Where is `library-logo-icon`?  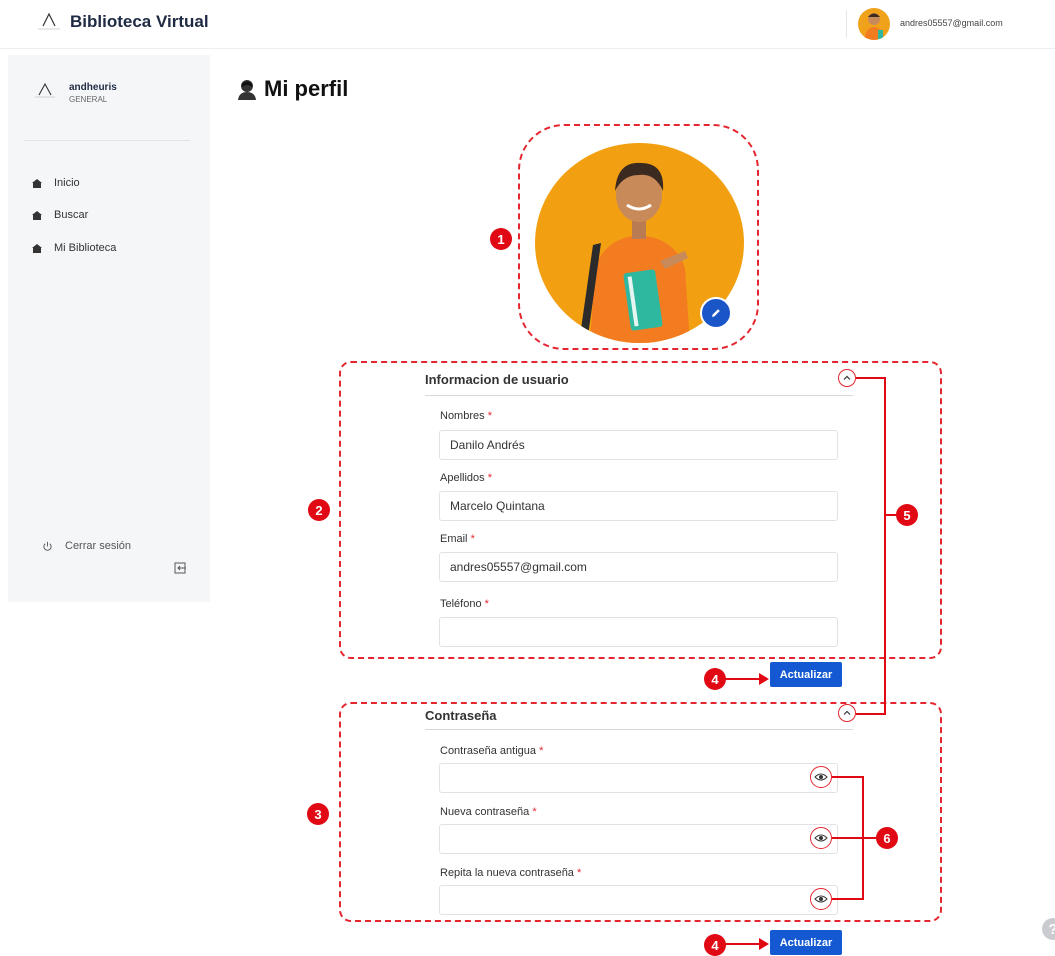 library-logo-icon is located at coordinates (49, 21).